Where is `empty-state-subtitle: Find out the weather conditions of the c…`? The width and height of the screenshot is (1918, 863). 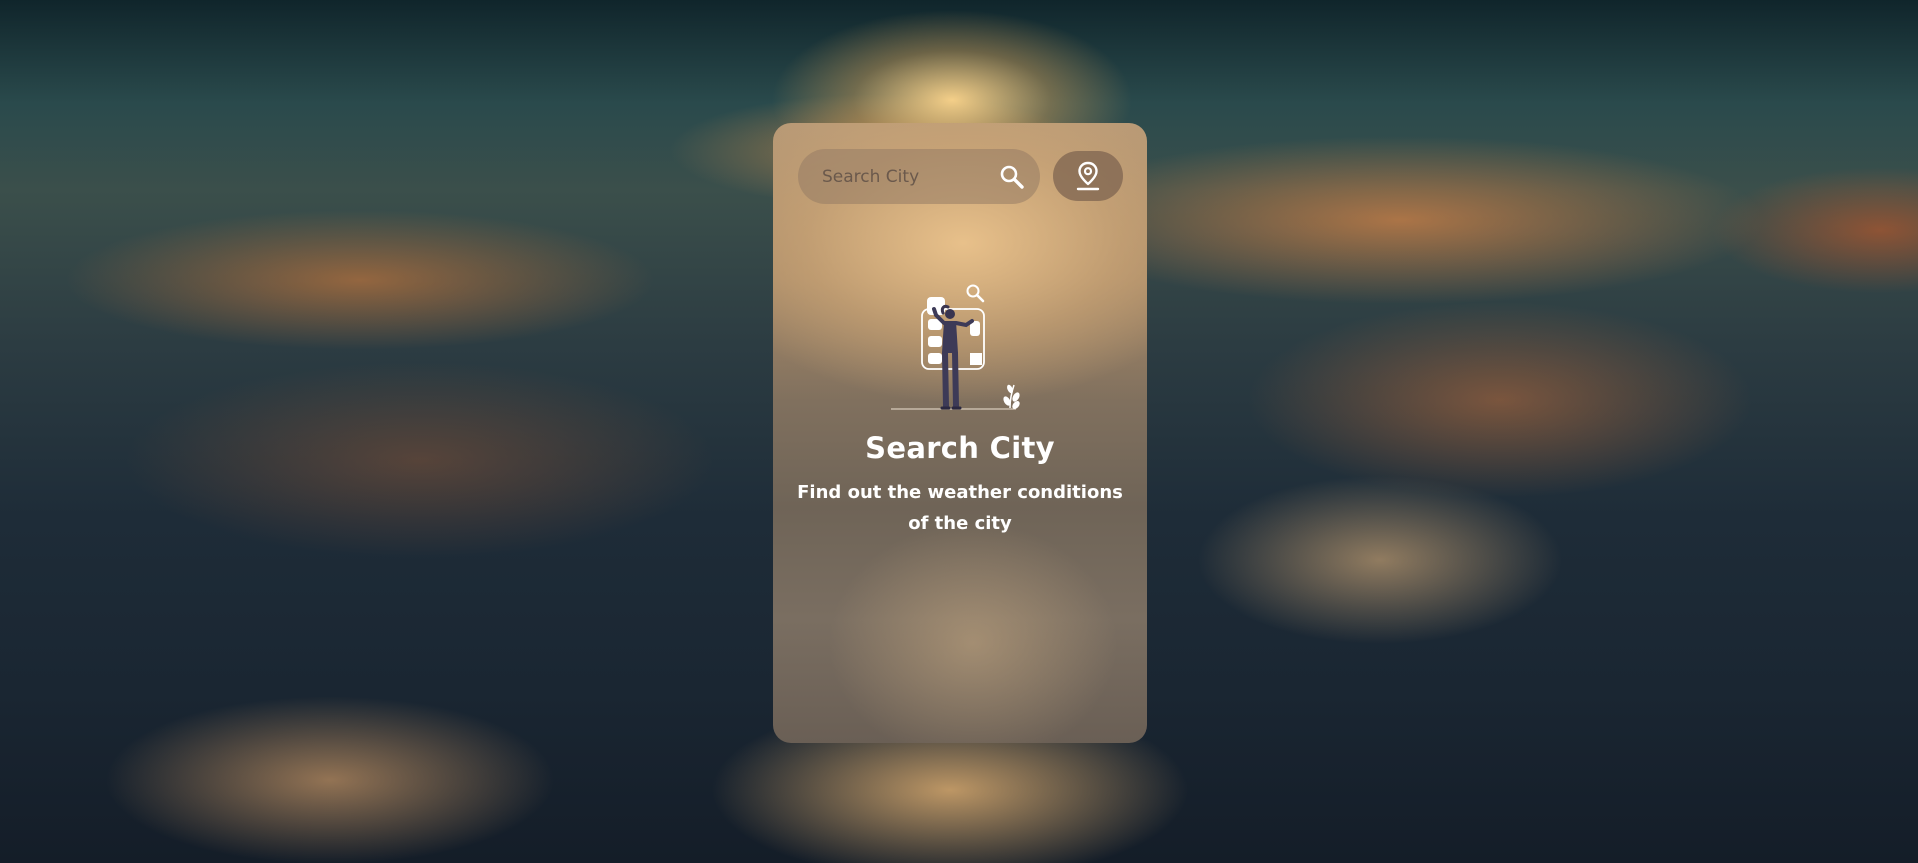
empty-state-subtitle: Find out the weather conditions of the c… is located at coordinates (960, 508).